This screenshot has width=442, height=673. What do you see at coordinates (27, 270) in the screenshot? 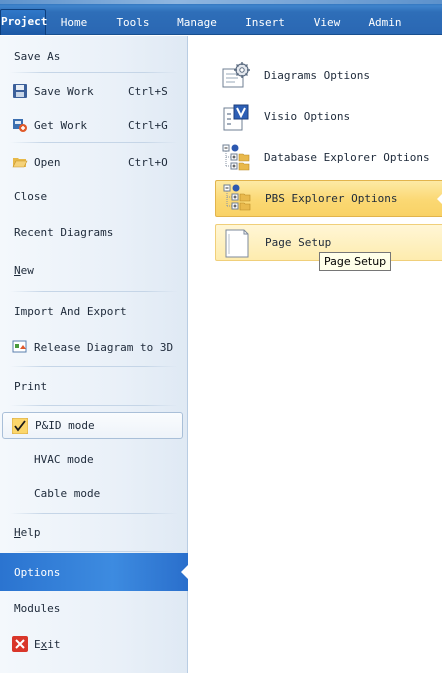
I see `label-rest: ew` at bounding box center [27, 270].